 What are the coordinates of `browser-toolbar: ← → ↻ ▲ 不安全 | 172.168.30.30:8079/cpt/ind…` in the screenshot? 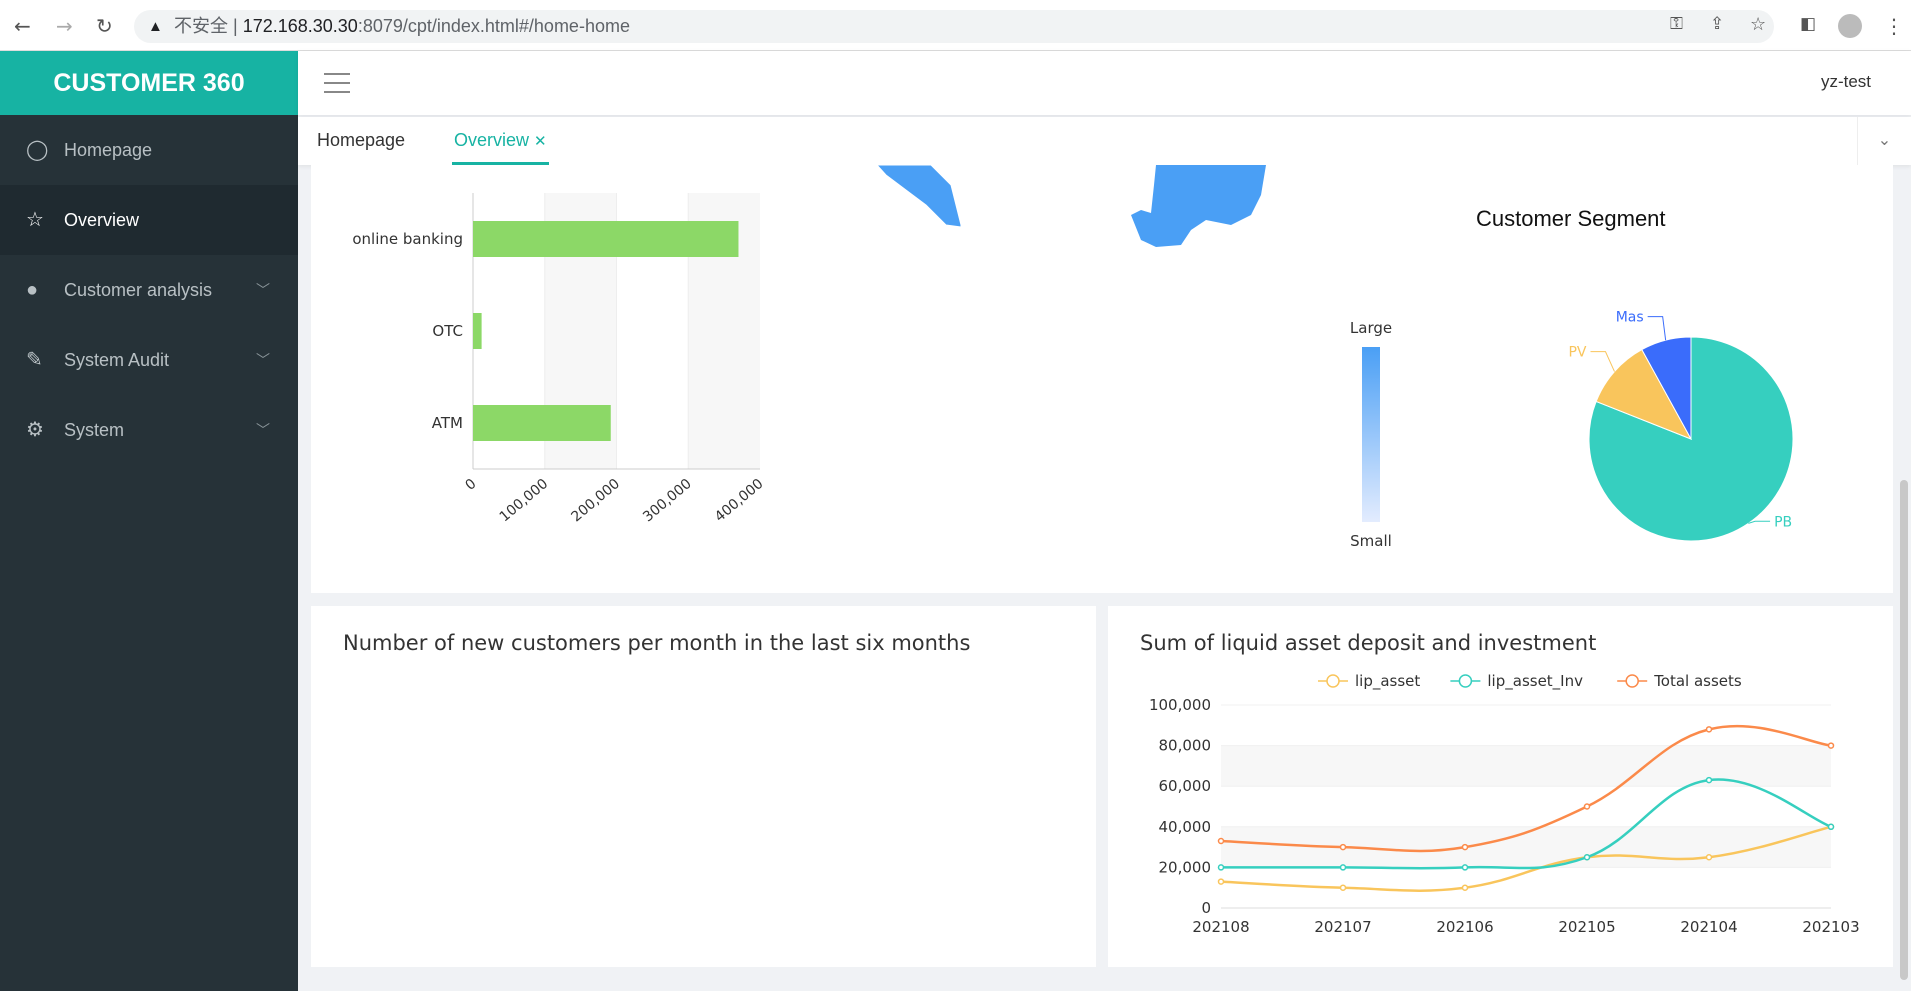 It's located at (955, 25).